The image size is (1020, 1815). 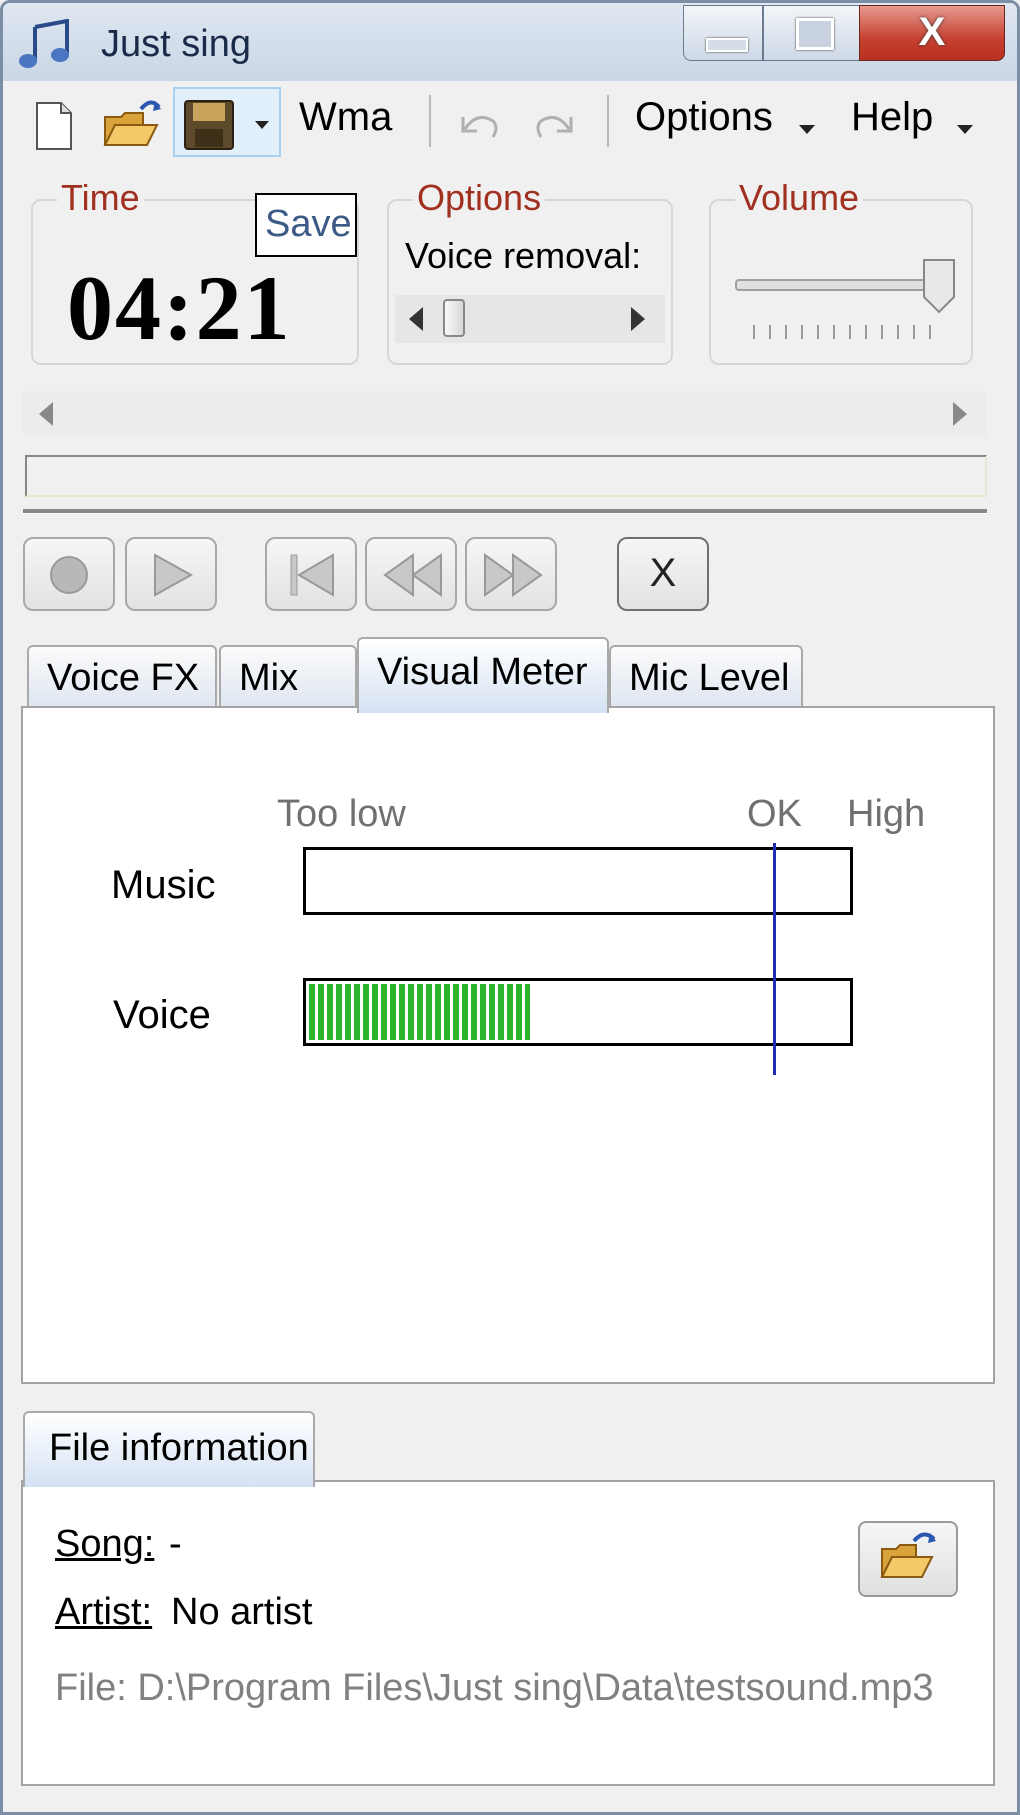 I want to click on artist-value: No artist, so click(x=242, y=1612).